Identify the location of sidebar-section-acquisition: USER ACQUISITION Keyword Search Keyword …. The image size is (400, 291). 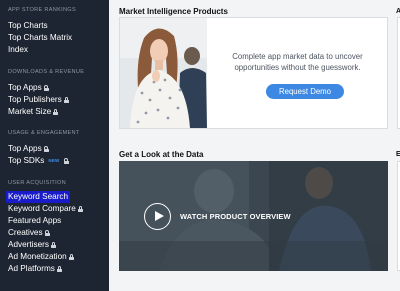
(54, 227).